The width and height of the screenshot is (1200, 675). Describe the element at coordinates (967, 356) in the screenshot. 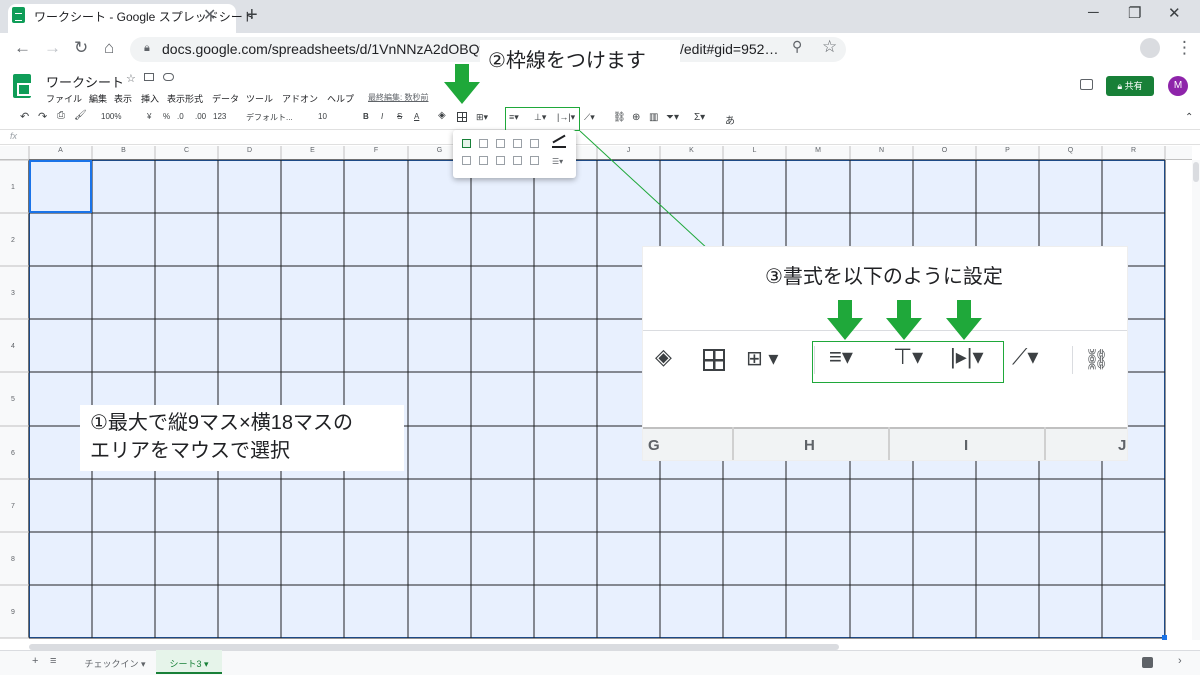

I see `zoom-text-wrap-icon: |▸|▾` at that location.